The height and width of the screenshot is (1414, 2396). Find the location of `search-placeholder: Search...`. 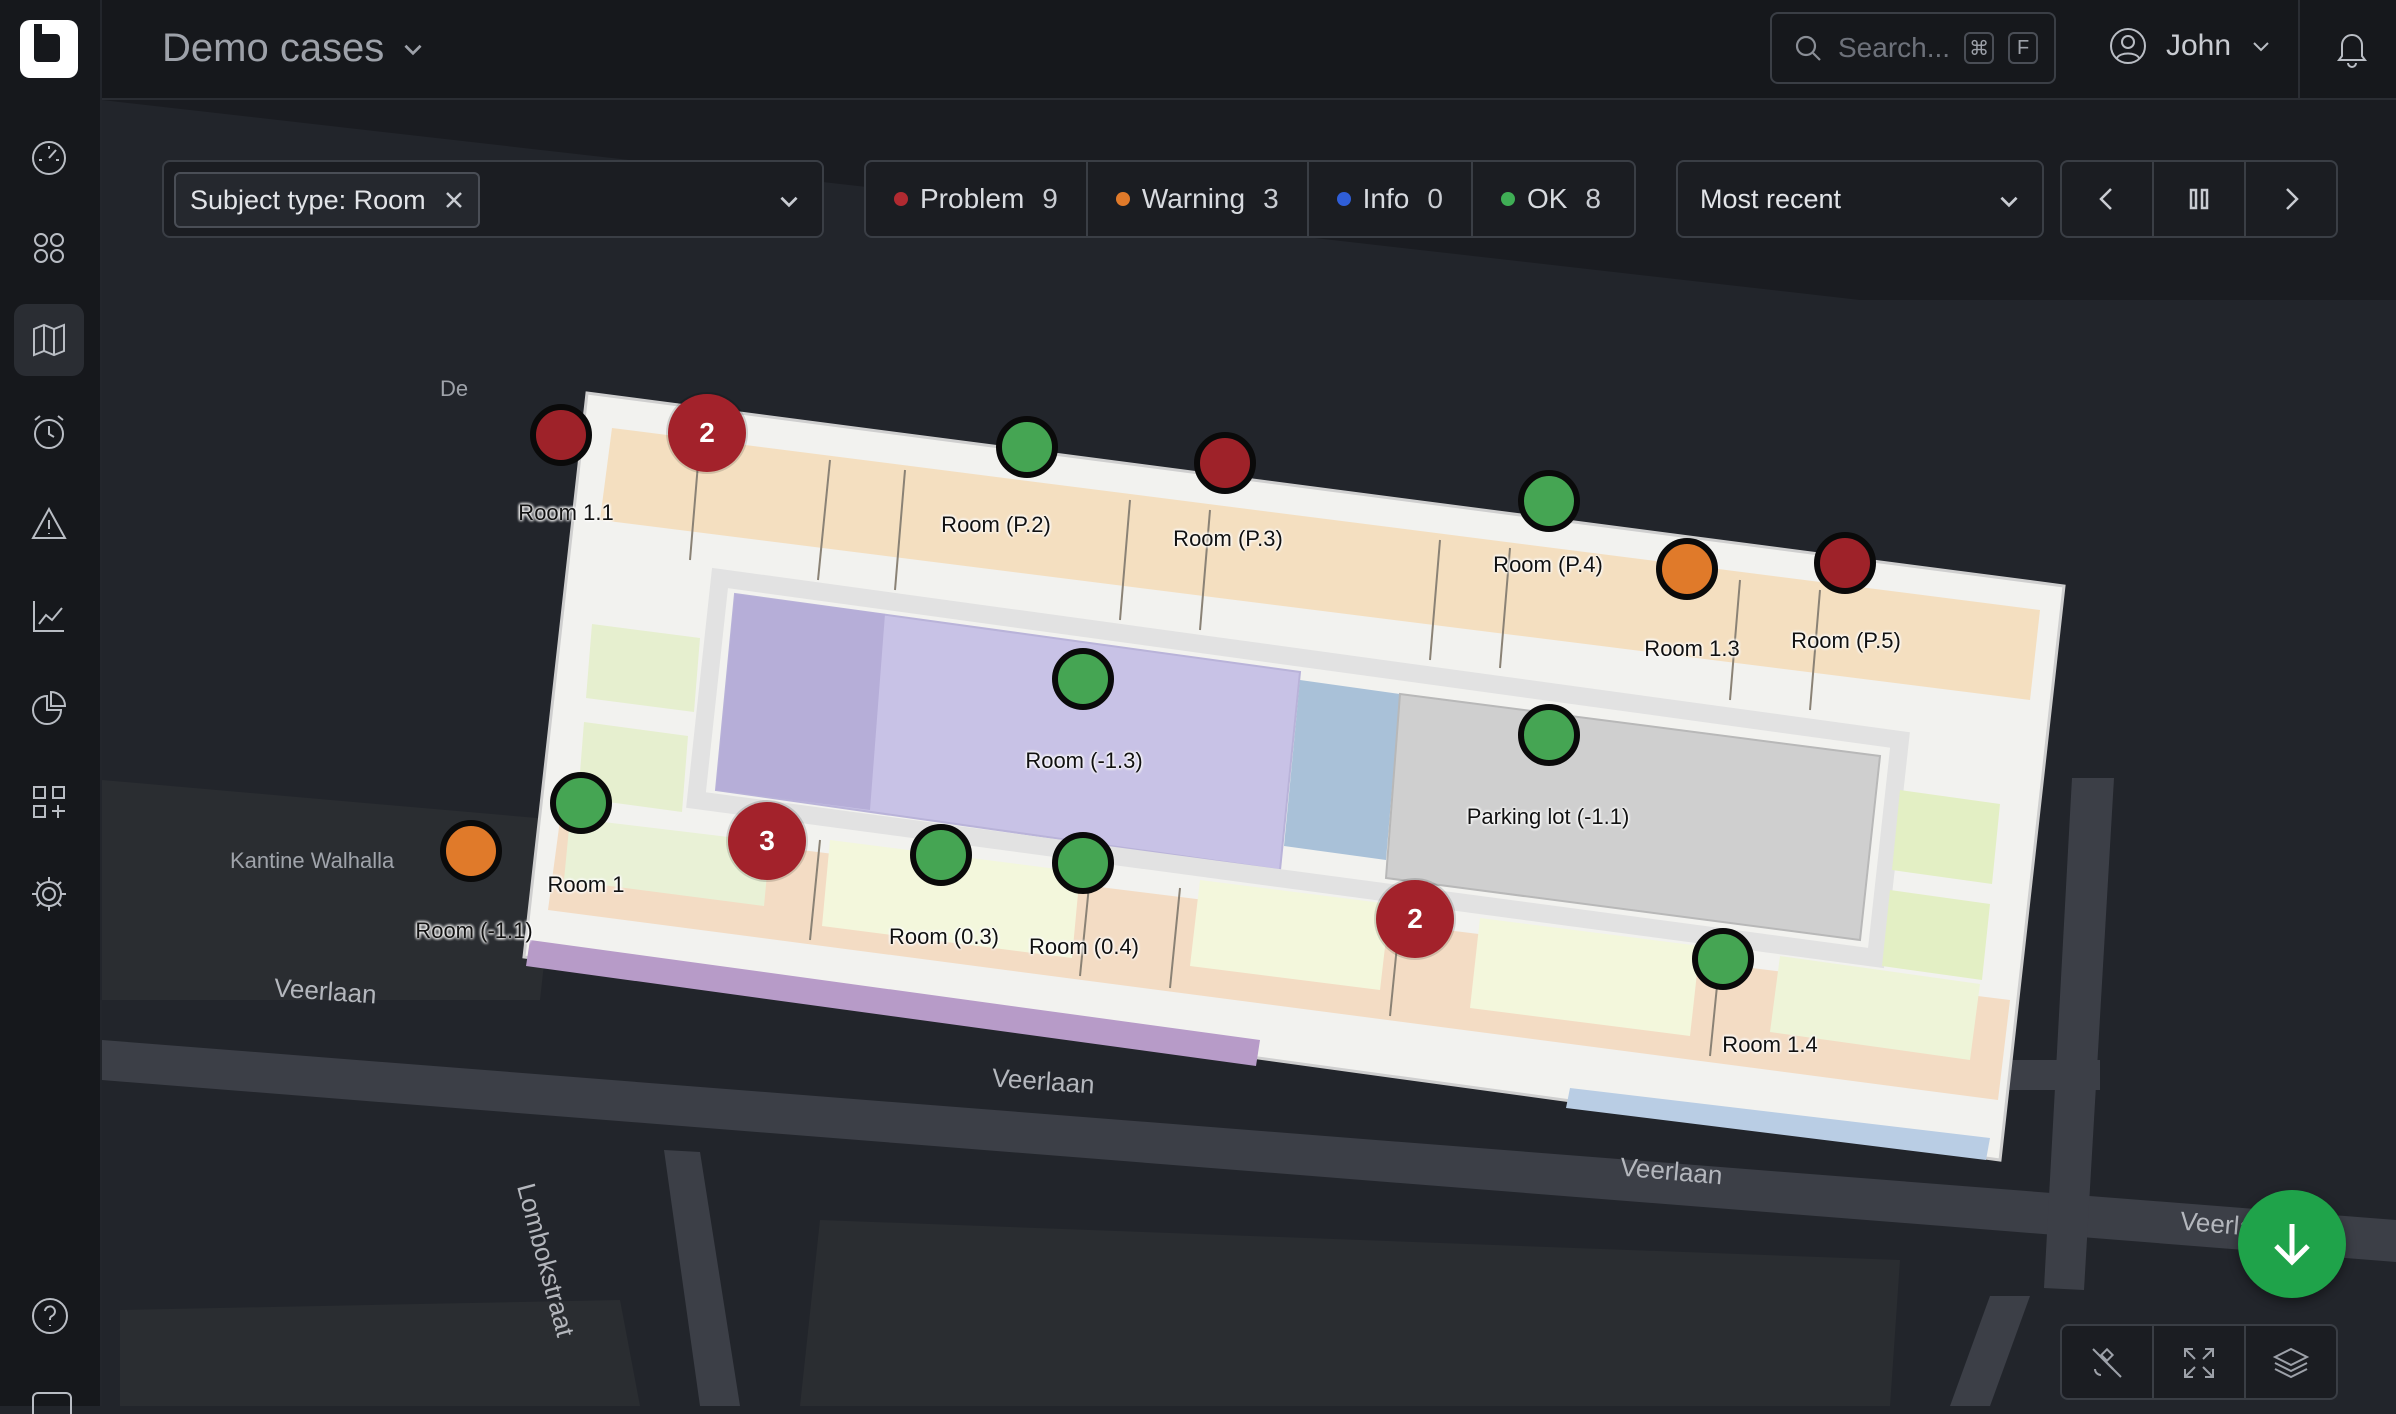

search-placeholder: Search... is located at coordinates (1894, 47).